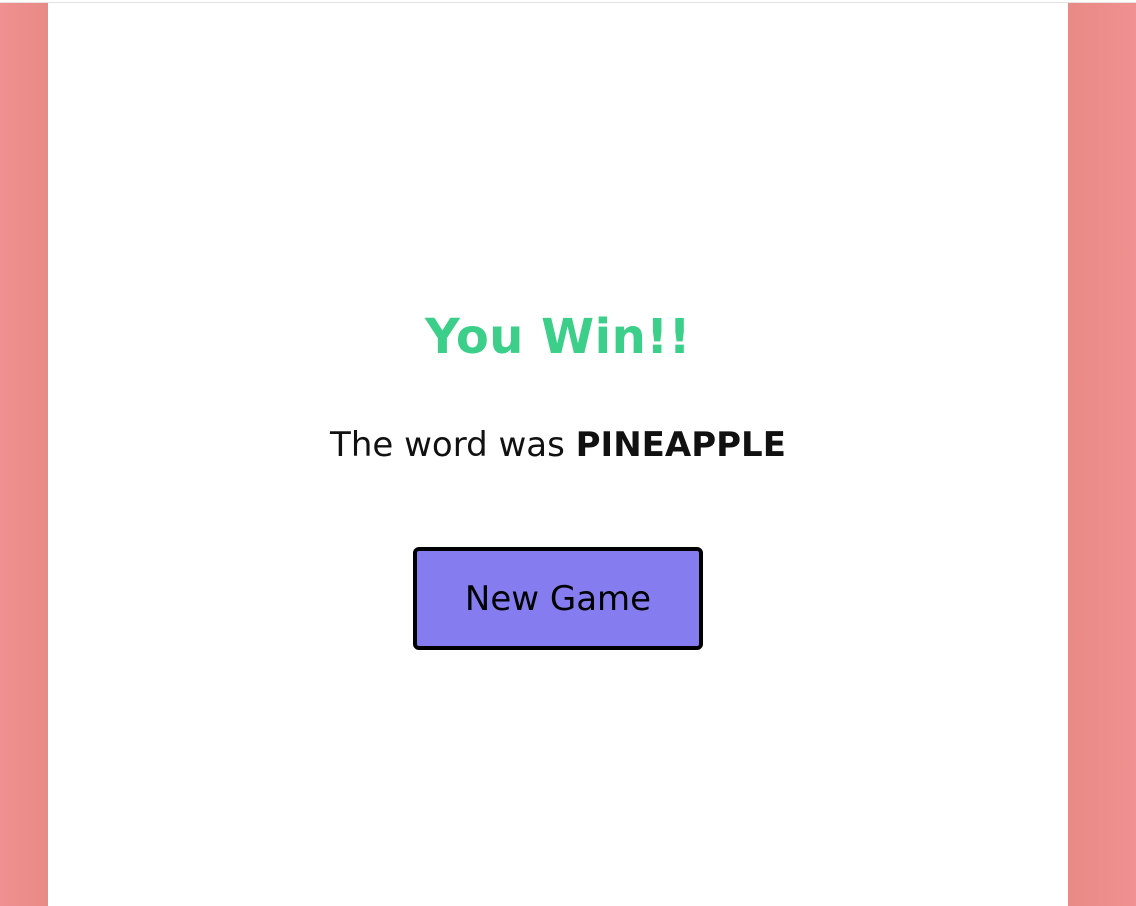 The image size is (1136, 906). I want to click on word-reveal: The word was PINEAPPLE, so click(558, 445).